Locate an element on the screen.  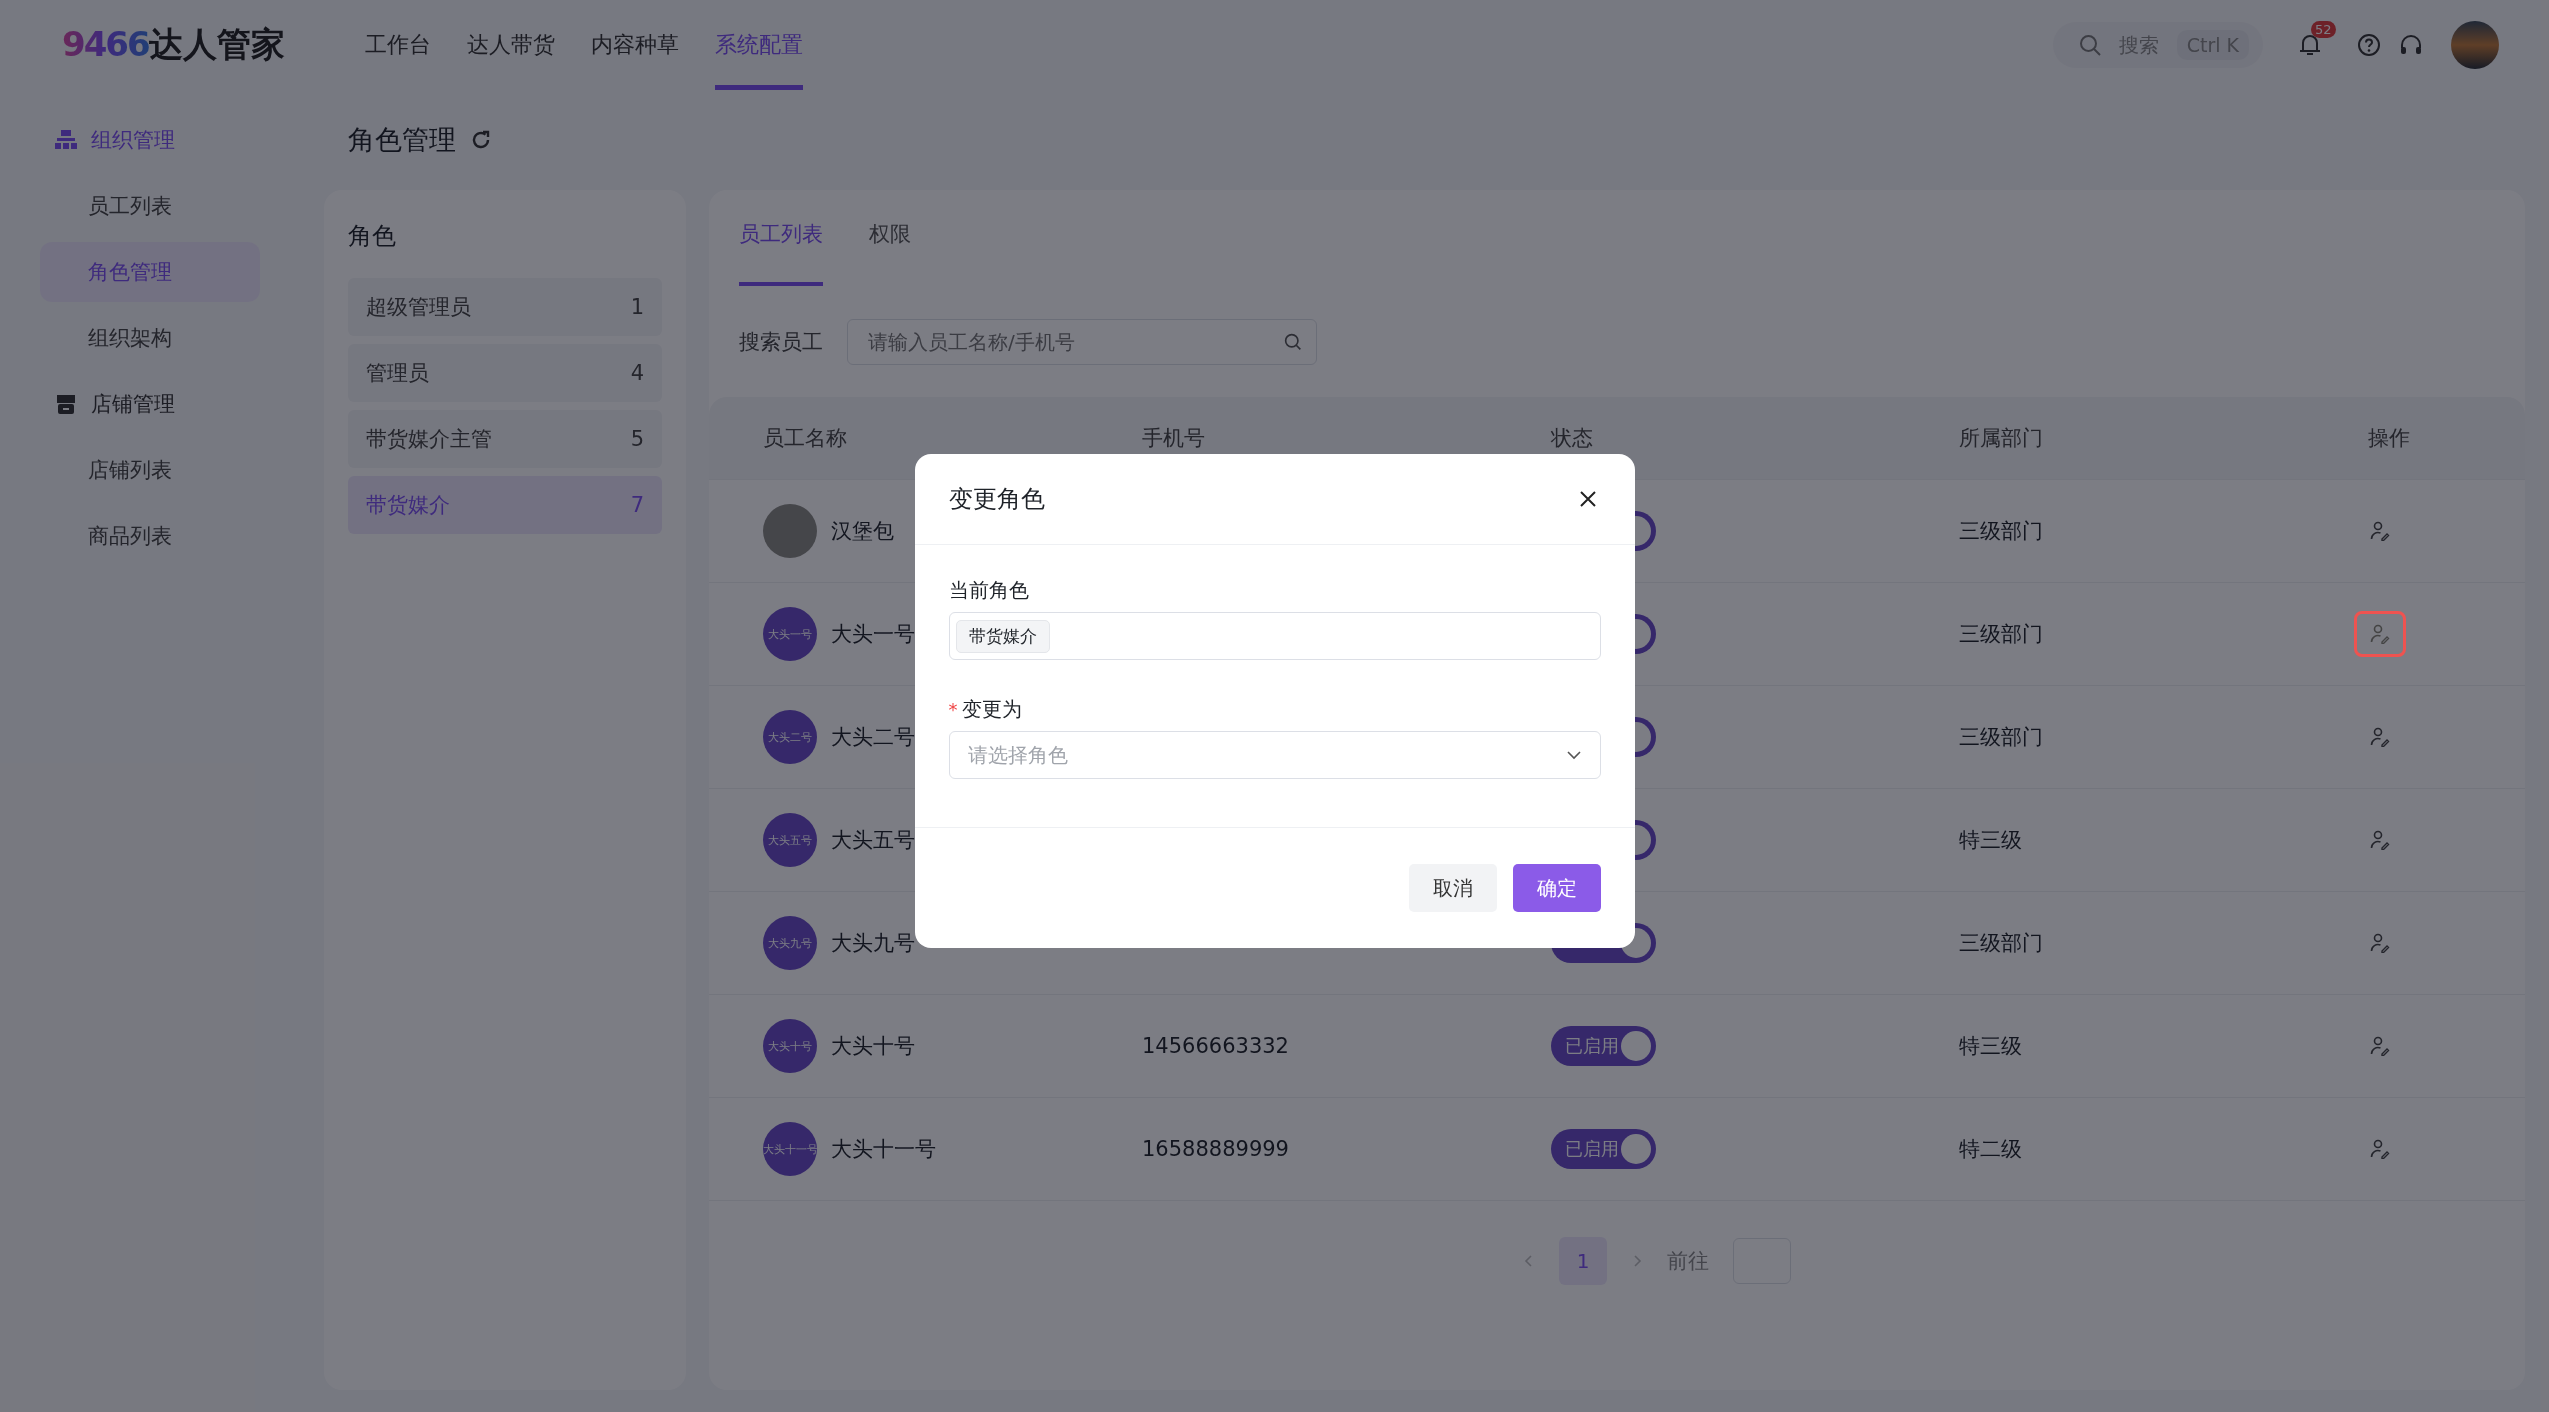
table-cell: 特二级 is located at coordinates (1990, 1149).